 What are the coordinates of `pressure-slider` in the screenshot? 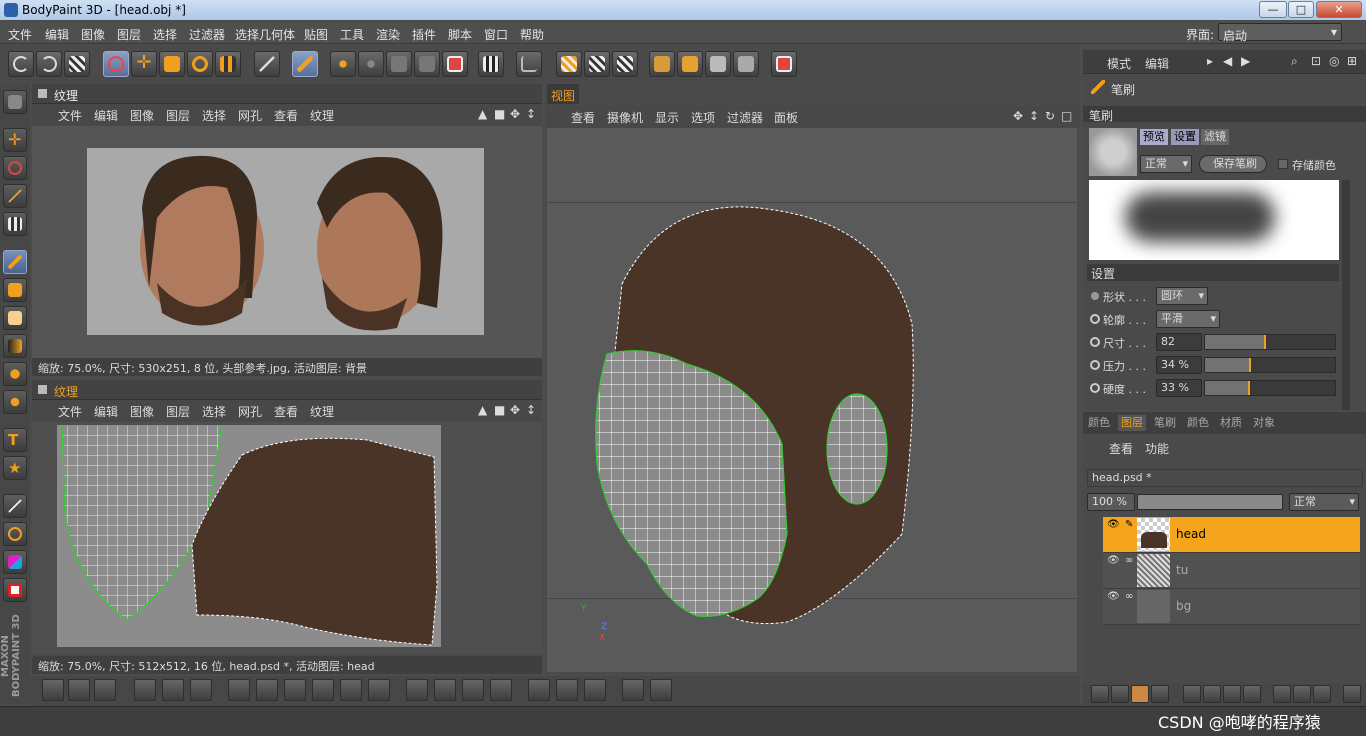 It's located at (1270, 365).